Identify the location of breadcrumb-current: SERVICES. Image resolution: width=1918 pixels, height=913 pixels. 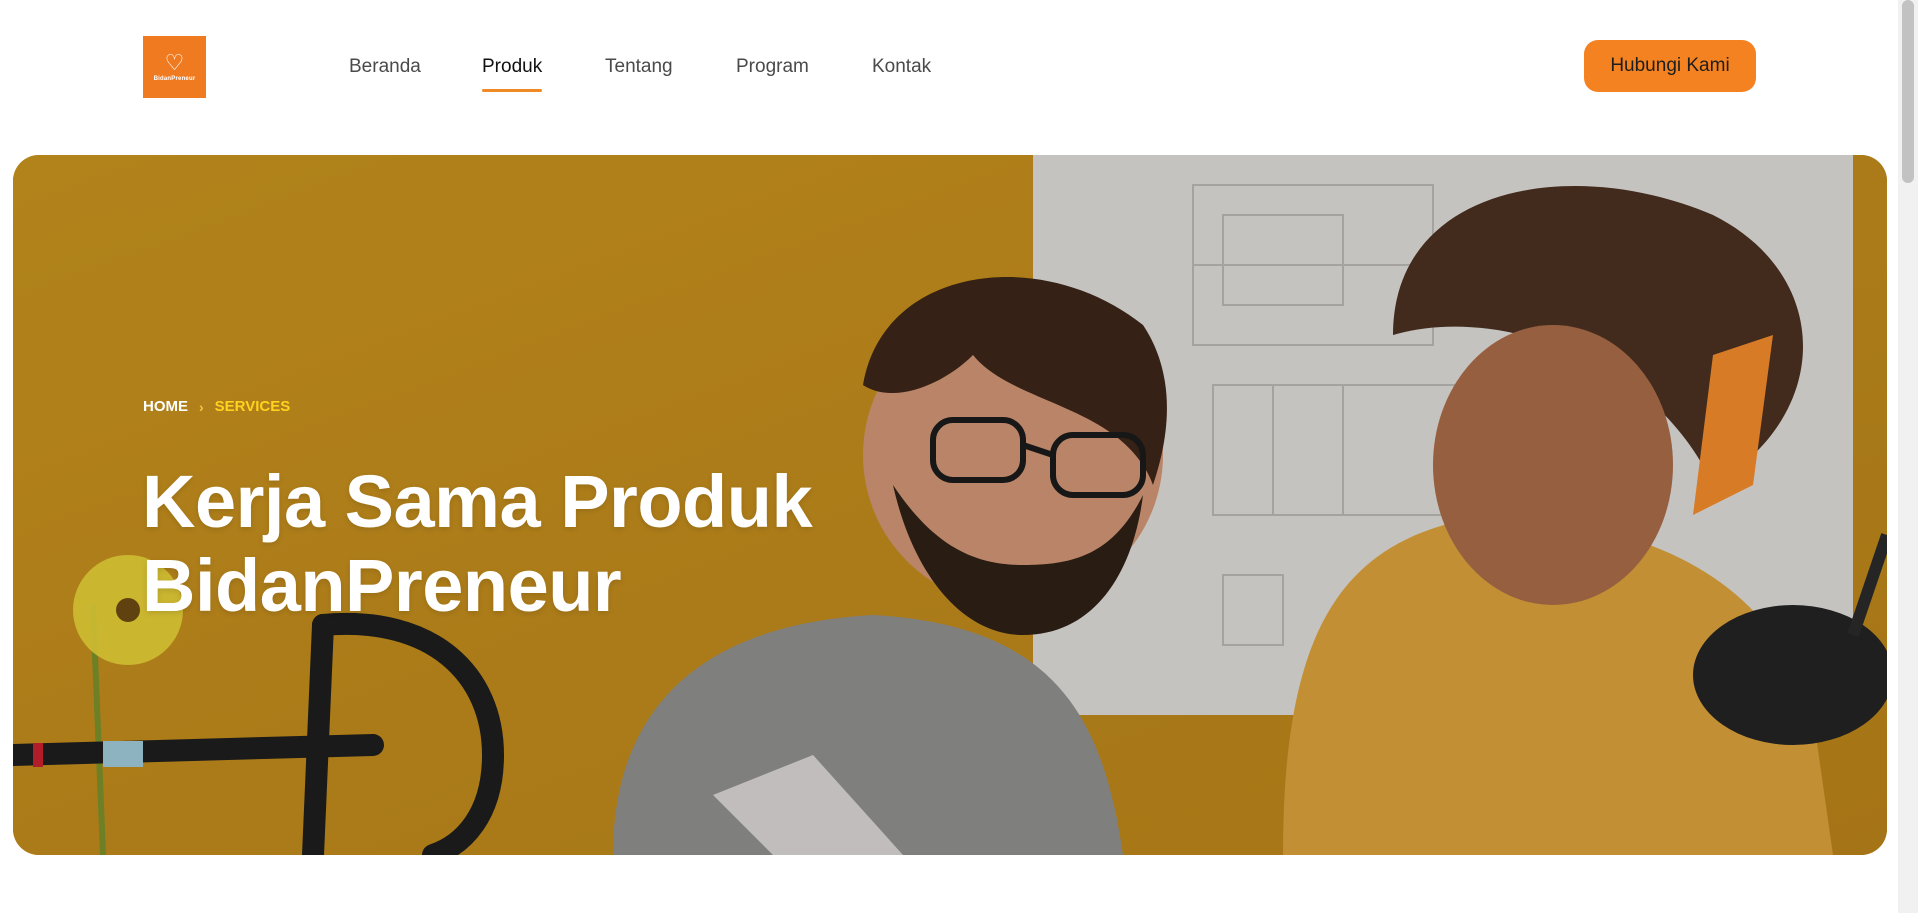
(252, 406).